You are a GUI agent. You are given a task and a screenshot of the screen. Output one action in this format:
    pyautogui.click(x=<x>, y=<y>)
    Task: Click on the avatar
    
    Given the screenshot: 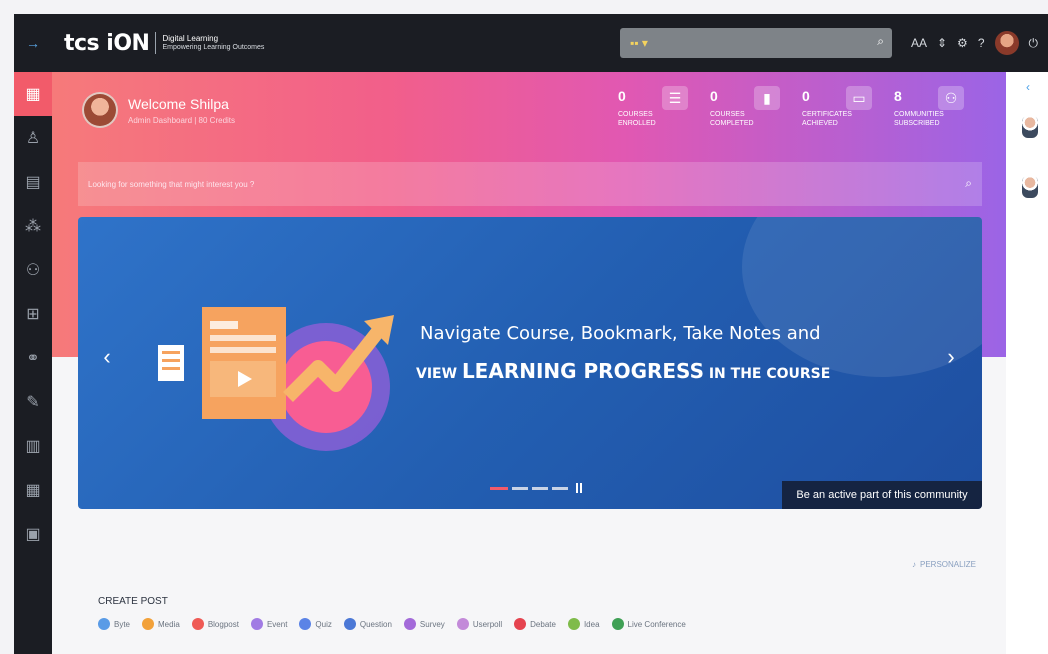 What is the action you would take?
    pyautogui.click(x=100, y=110)
    